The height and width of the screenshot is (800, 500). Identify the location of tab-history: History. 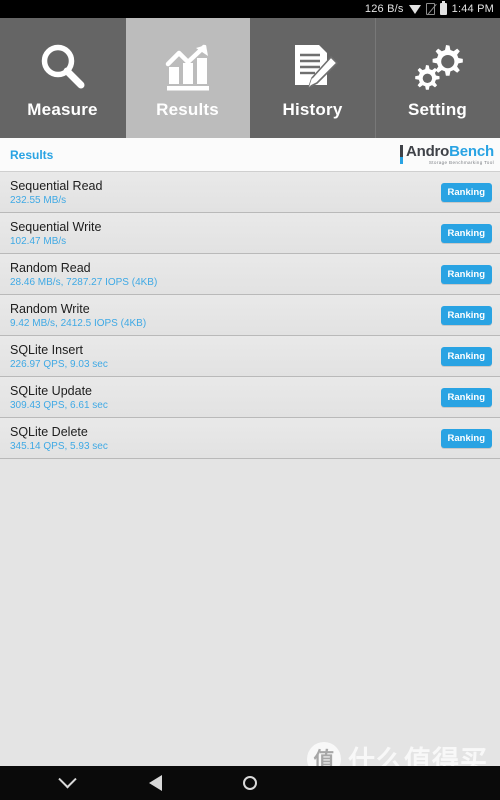
(312, 78).